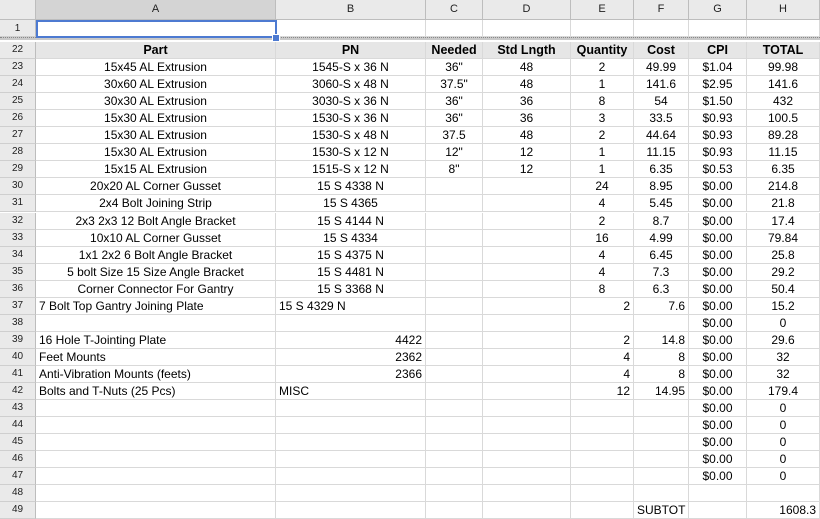 The image size is (820, 519). Describe the element at coordinates (661, 187) in the screenshot. I see `cell-f30: 8.95` at that location.